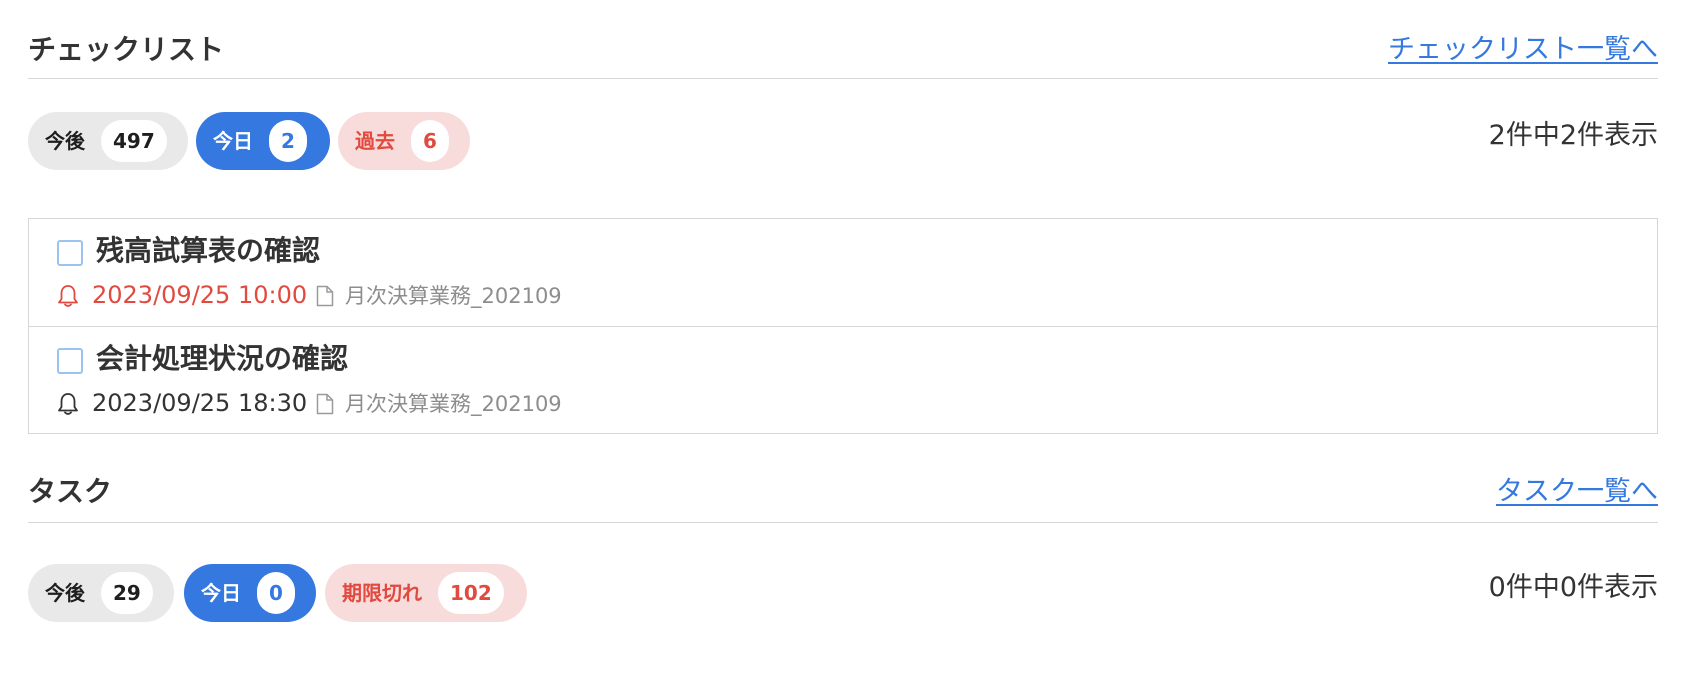  What do you see at coordinates (208, 251) in the screenshot?
I see `item-title: 残高試算表の確認` at bounding box center [208, 251].